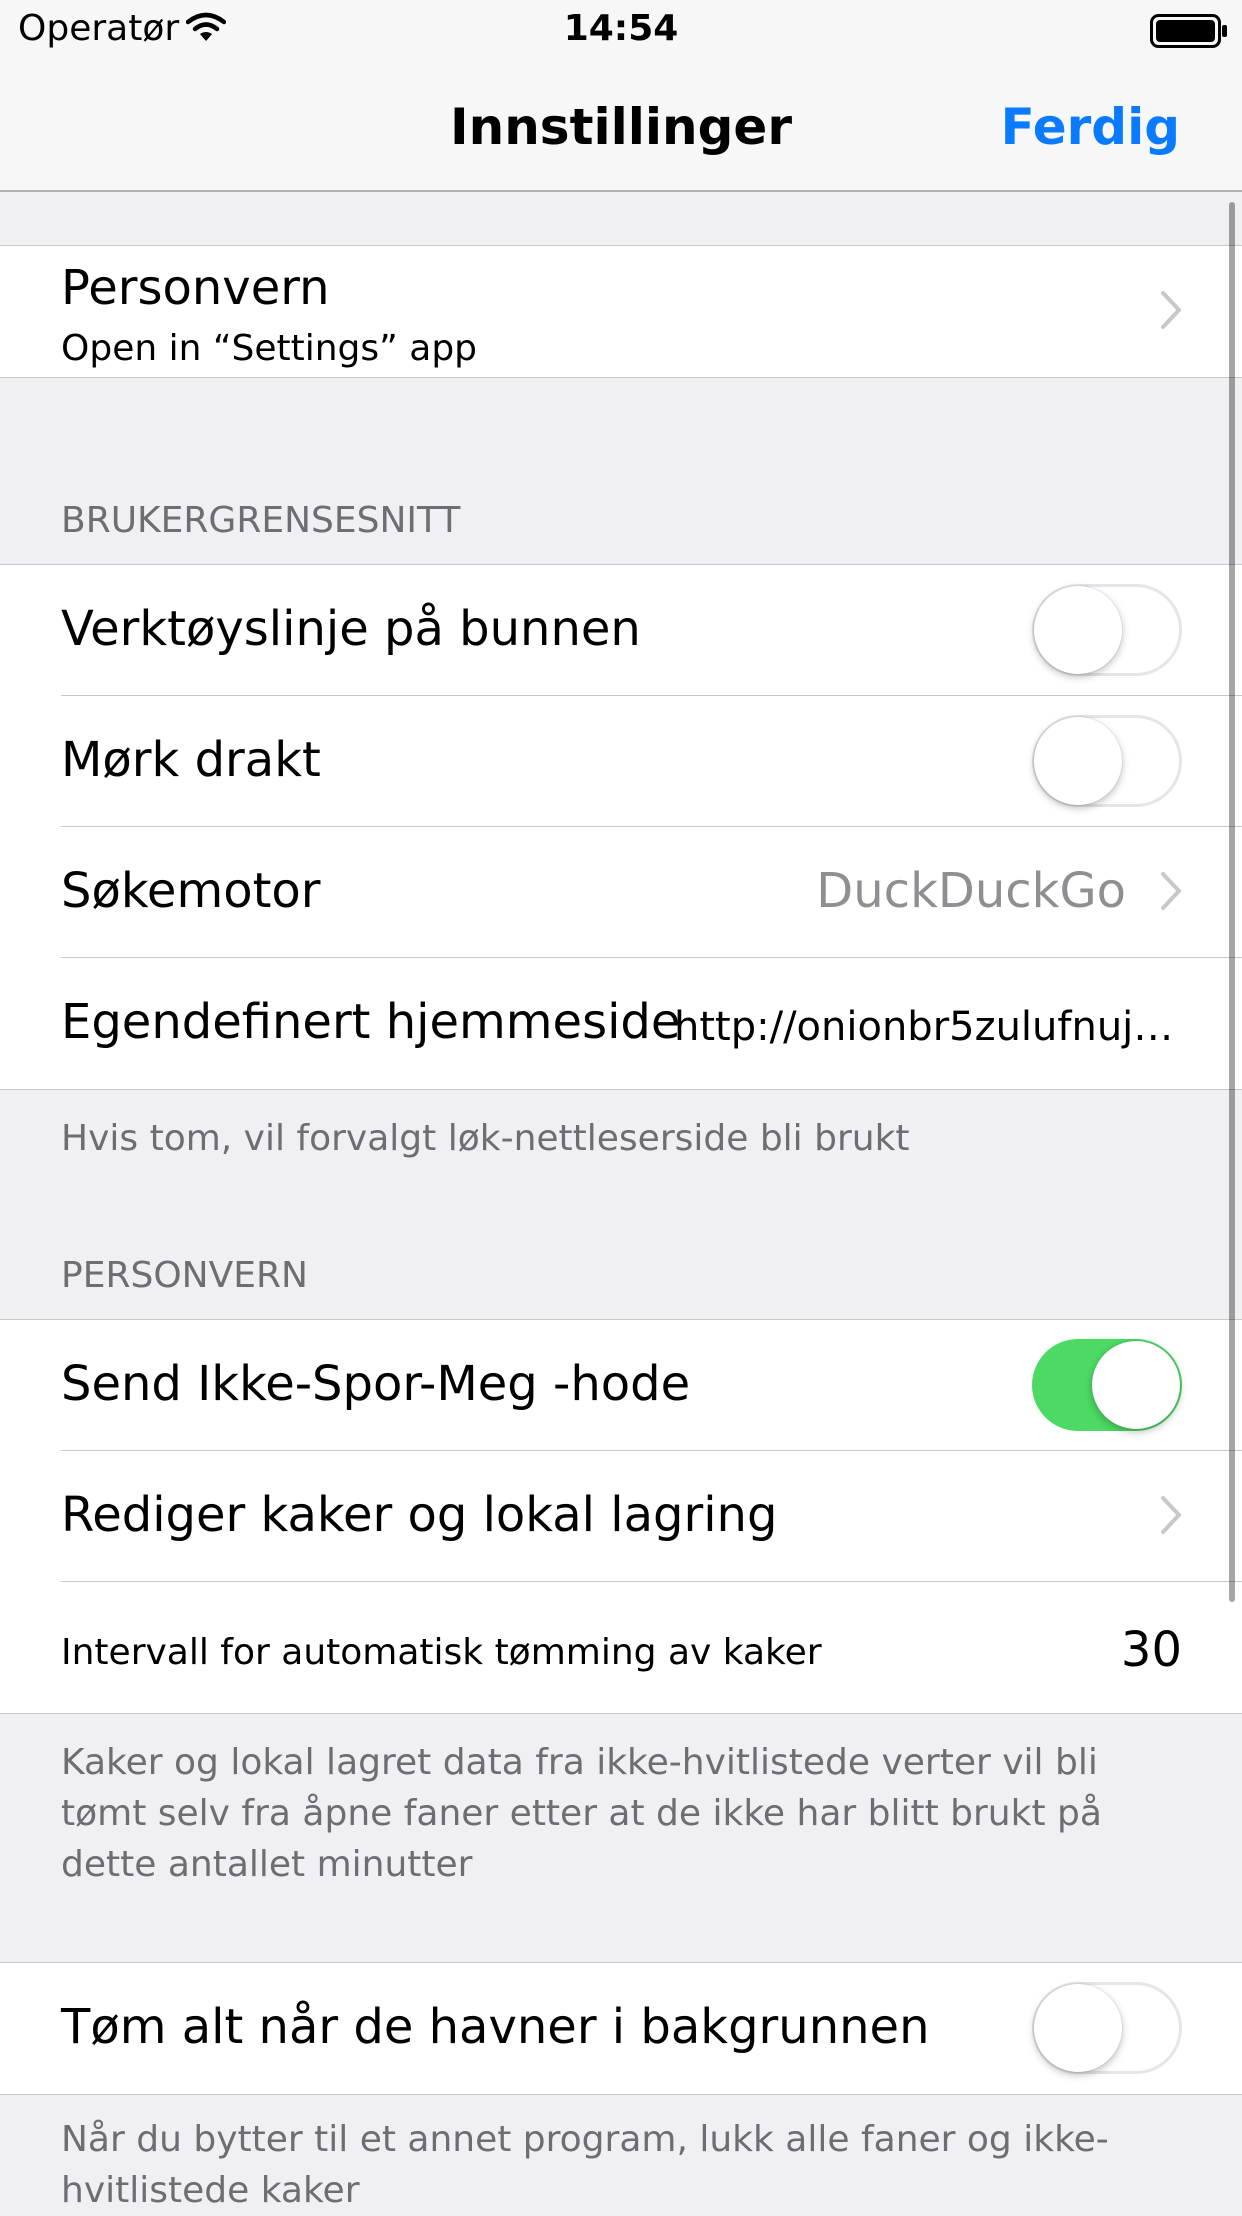 Image resolution: width=1242 pixels, height=2216 pixels. I want to click on bottom-toolbar-toggle, so click(1107, 630).